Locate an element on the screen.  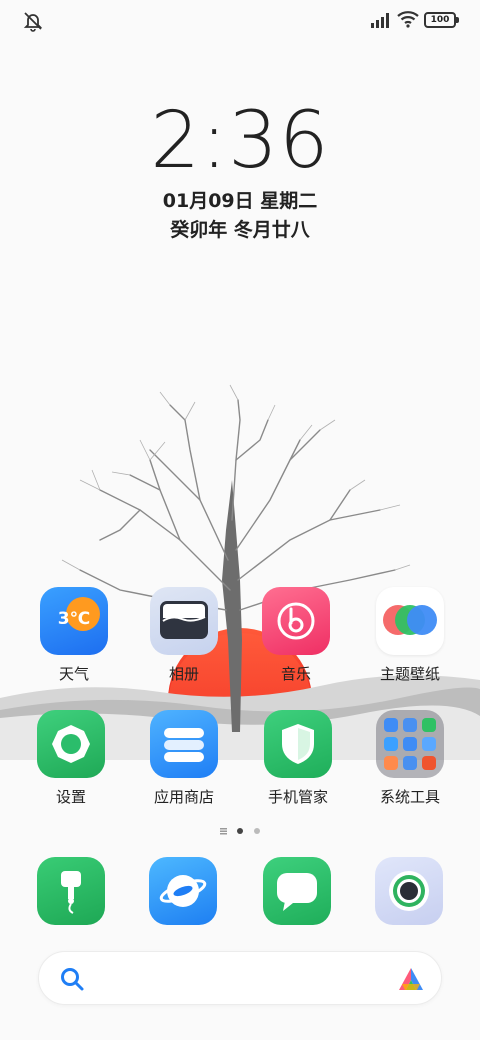
dock-messages is located at coordinates (297, 891).